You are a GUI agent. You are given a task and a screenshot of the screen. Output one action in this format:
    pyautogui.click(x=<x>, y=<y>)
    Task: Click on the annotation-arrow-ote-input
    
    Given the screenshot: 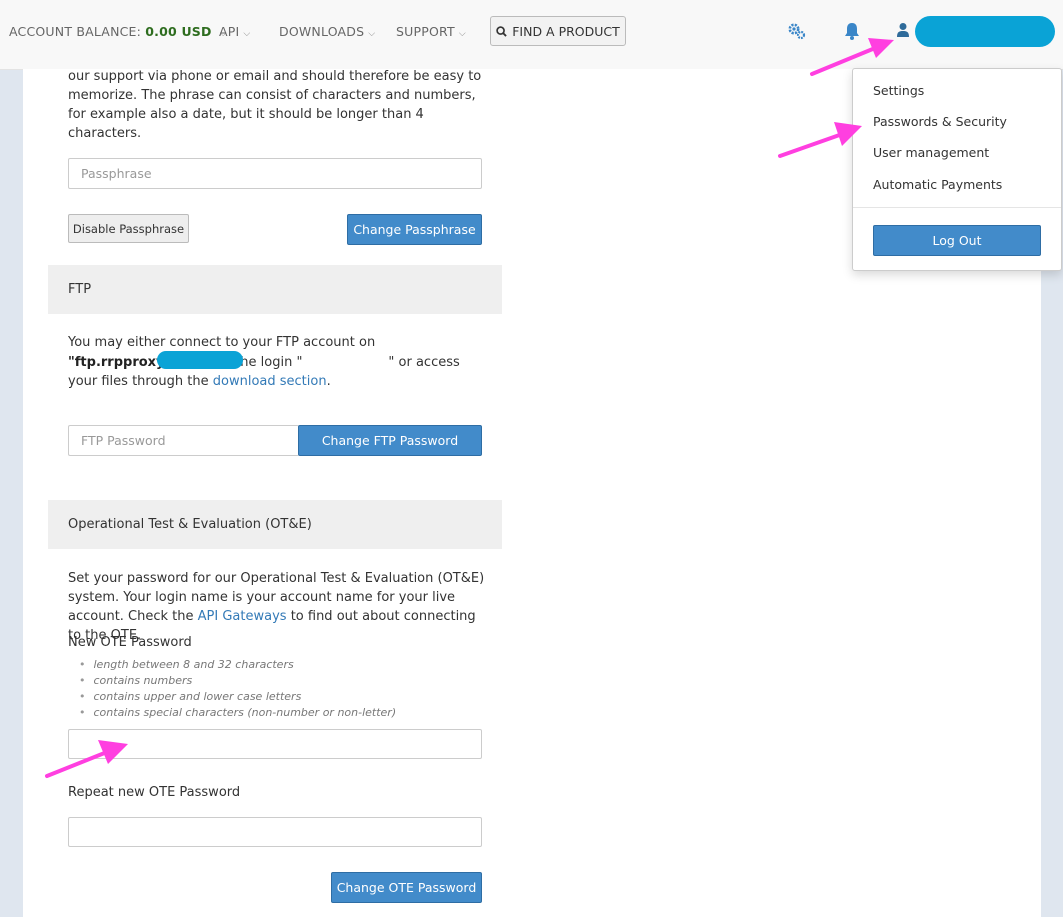 What is the action you would take?
    pyautogui.click(x=86, y=759)
    